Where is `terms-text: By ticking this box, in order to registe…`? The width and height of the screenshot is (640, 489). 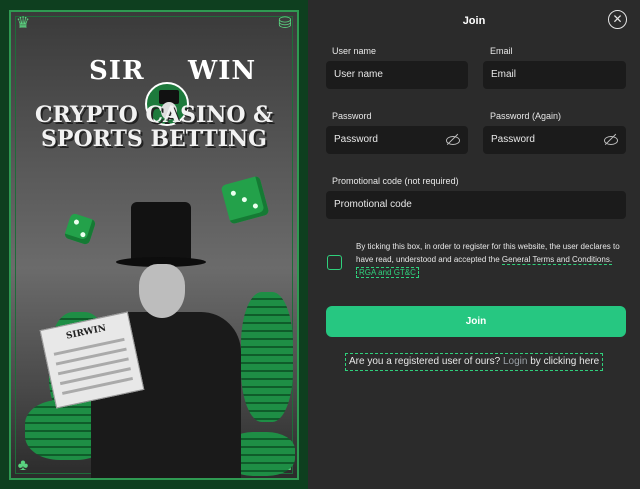
terms-text: By ticking this box, in order to registe… is located at coordinates (491, 259).